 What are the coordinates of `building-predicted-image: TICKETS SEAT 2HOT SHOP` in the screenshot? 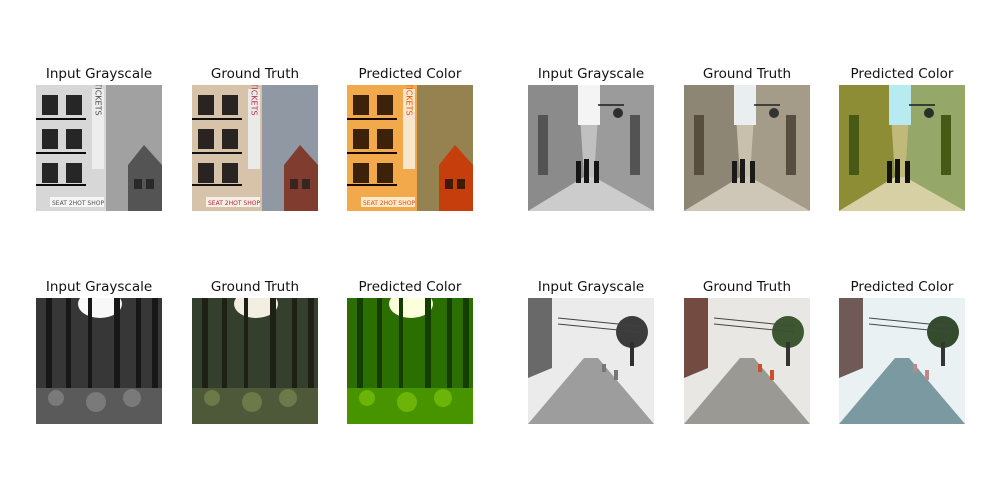 It's located at (410, 148).